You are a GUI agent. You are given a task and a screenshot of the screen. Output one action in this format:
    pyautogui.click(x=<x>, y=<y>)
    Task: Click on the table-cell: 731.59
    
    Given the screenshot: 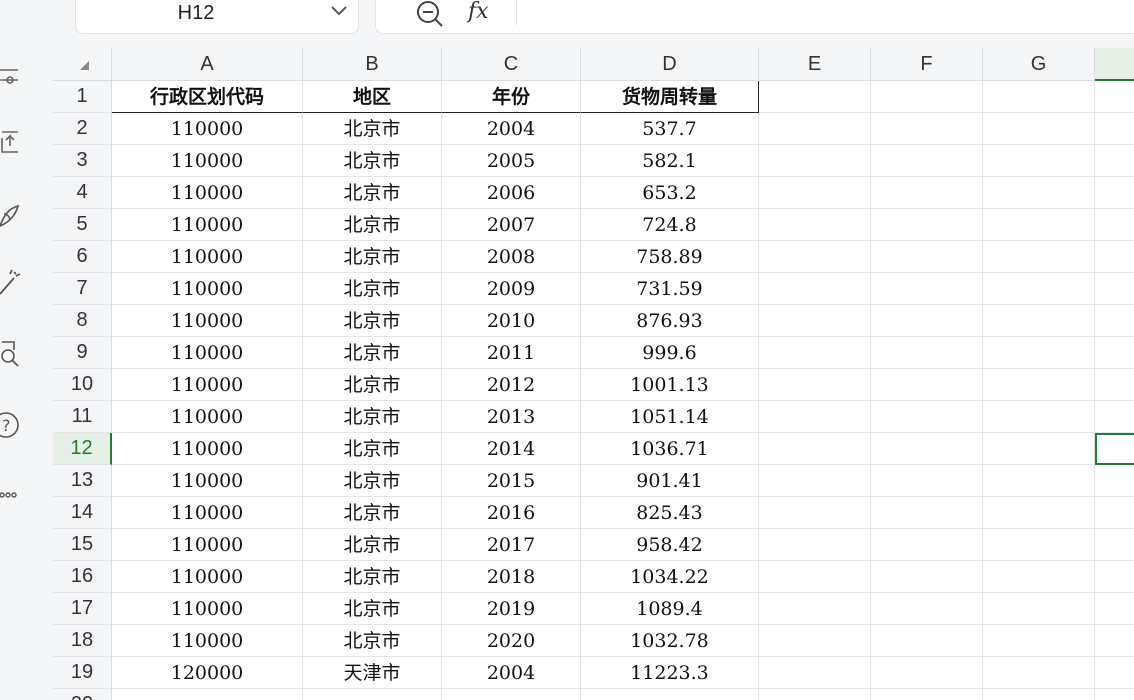 What is the action you would take?
    pyautogui.click(x=670, y=289)
    